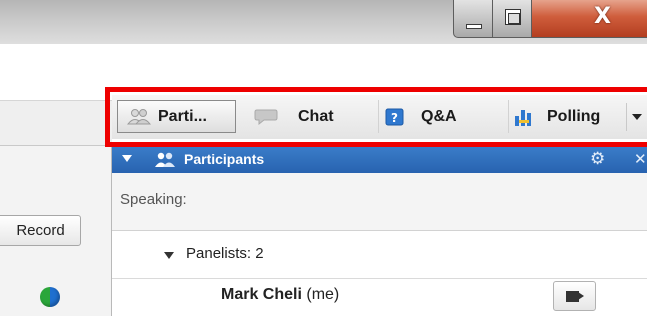 The width and height of the screenshot is (647, 316). I want to click on participants-header-icon, so click(165, 159).